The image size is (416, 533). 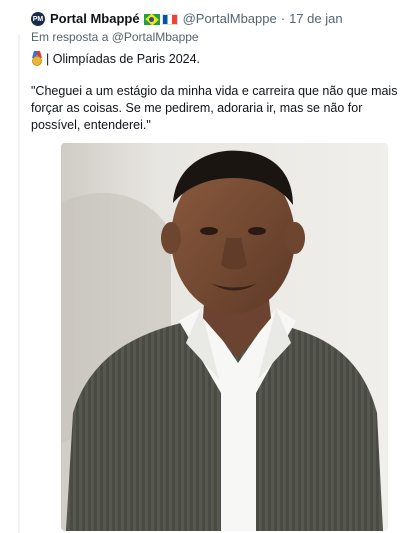 What do you see at coordinates (19, 283) in the screenshot?
I see `thread-line` at bounding box center [19, 283].